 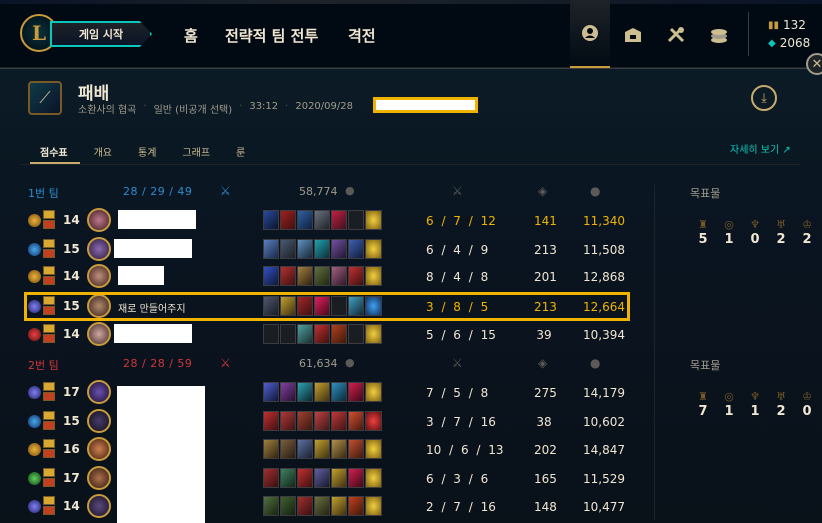 What do you see at coordinates (362, 35) in the screenshot?
I see `nav-clash: 격전` at bounding box center [362, 35].